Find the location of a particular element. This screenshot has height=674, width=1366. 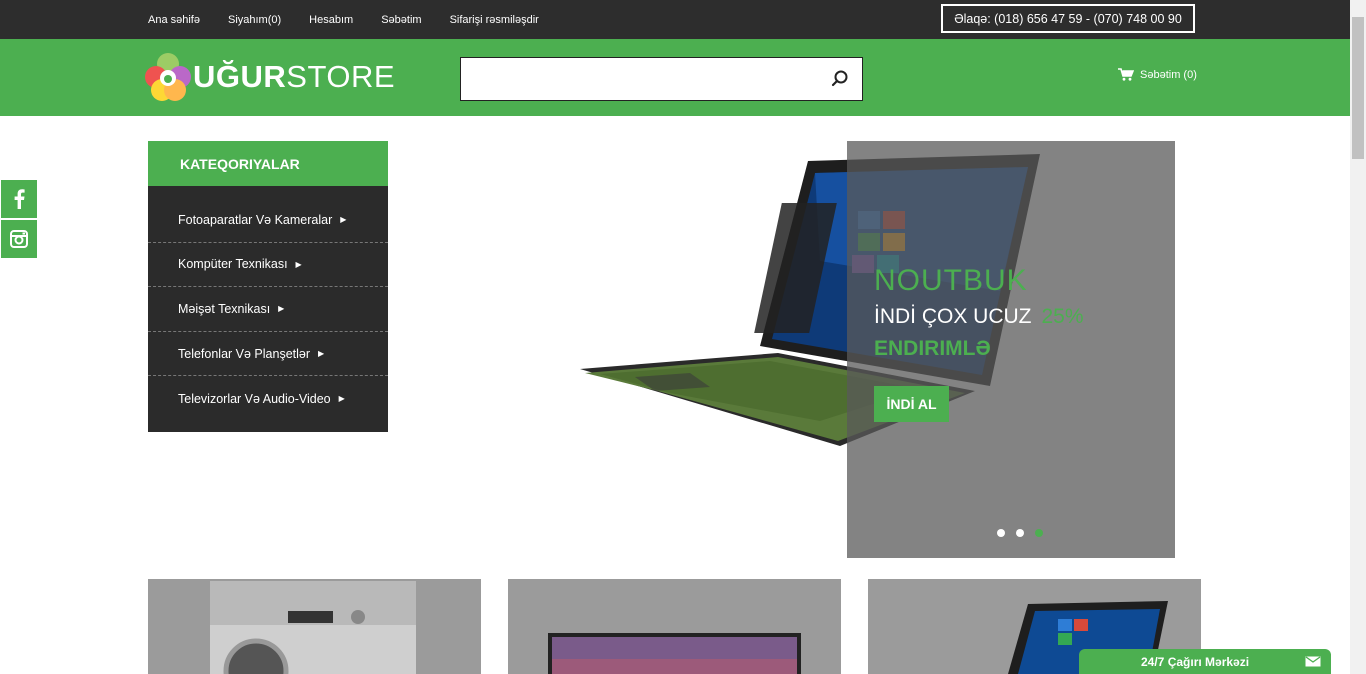

category-item-computers: Kompüter Texnikası ▶ is located at coordinates (268, 265).